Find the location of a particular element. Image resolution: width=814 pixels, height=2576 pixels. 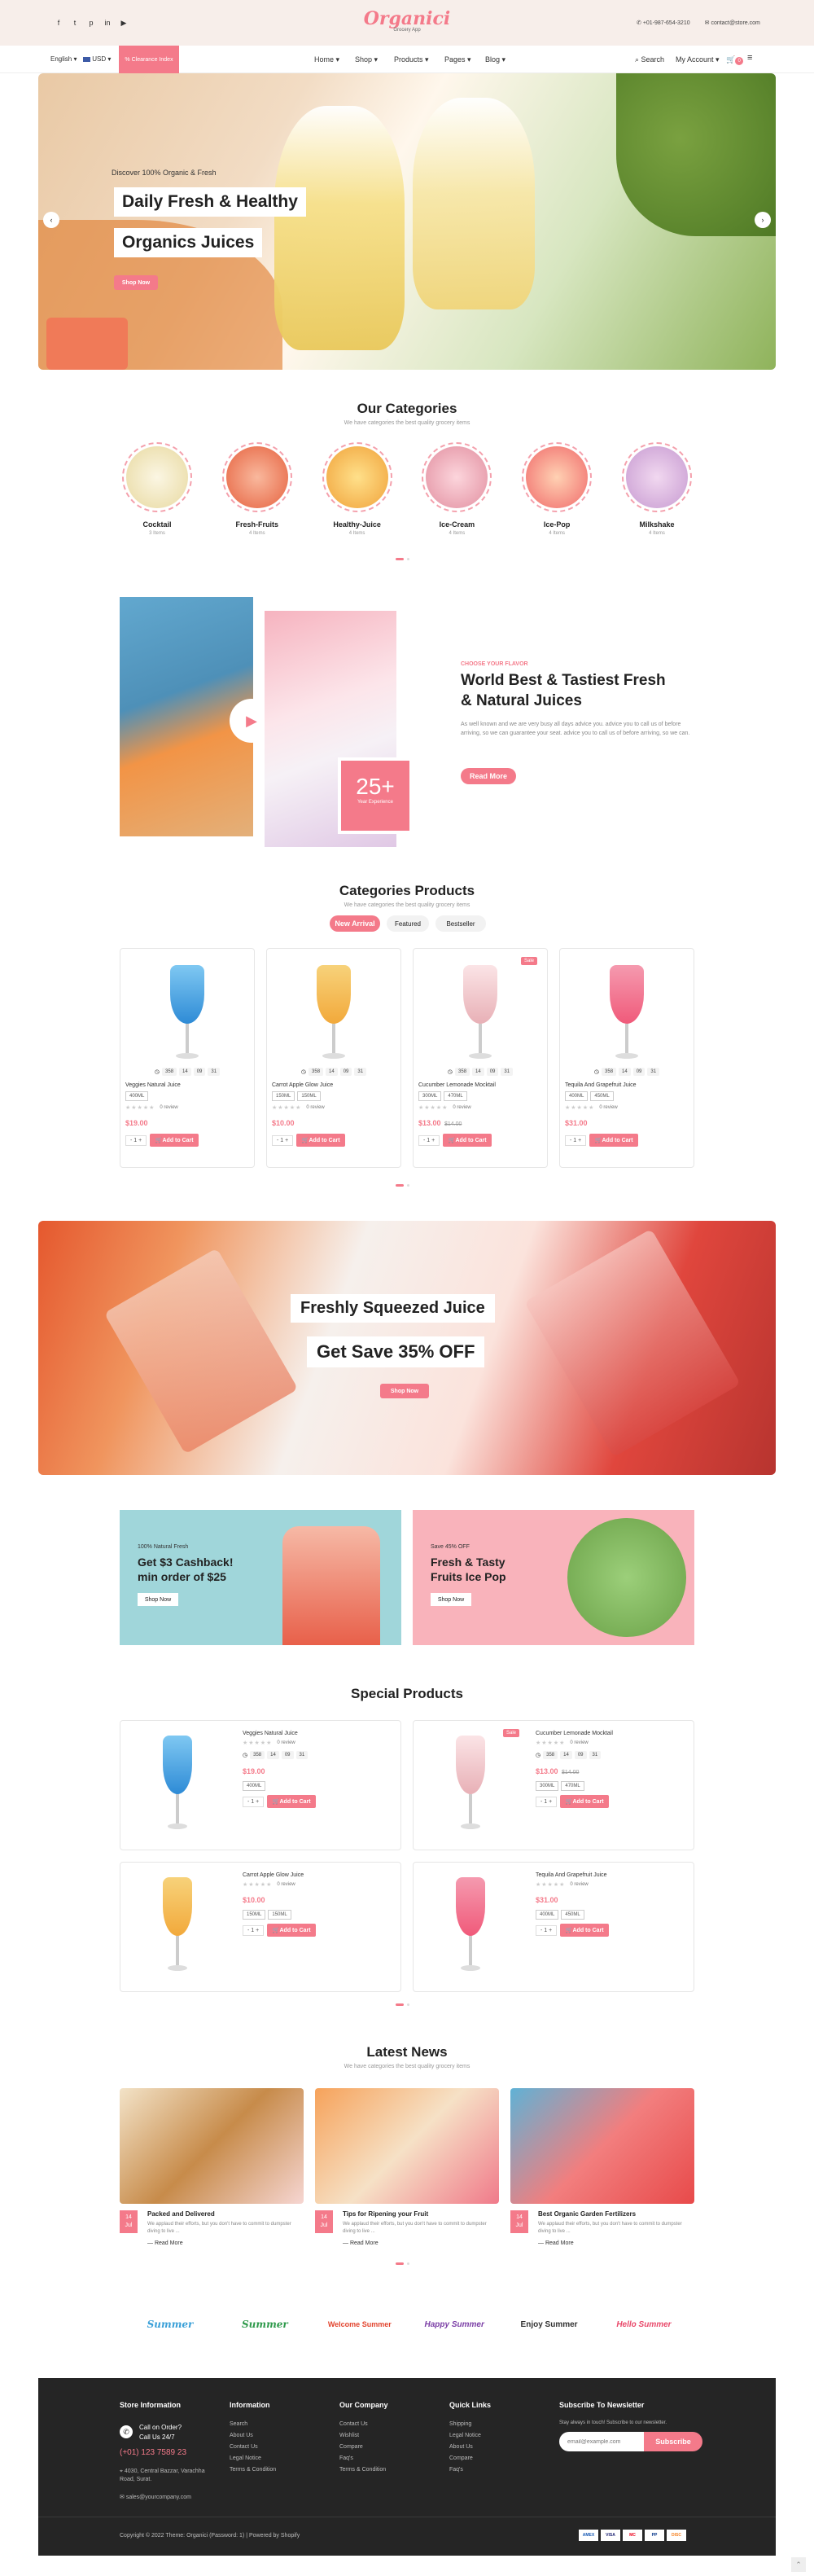

product-name: Cucumber Lemonade Mocktail is located at coordinates (480, 1085).